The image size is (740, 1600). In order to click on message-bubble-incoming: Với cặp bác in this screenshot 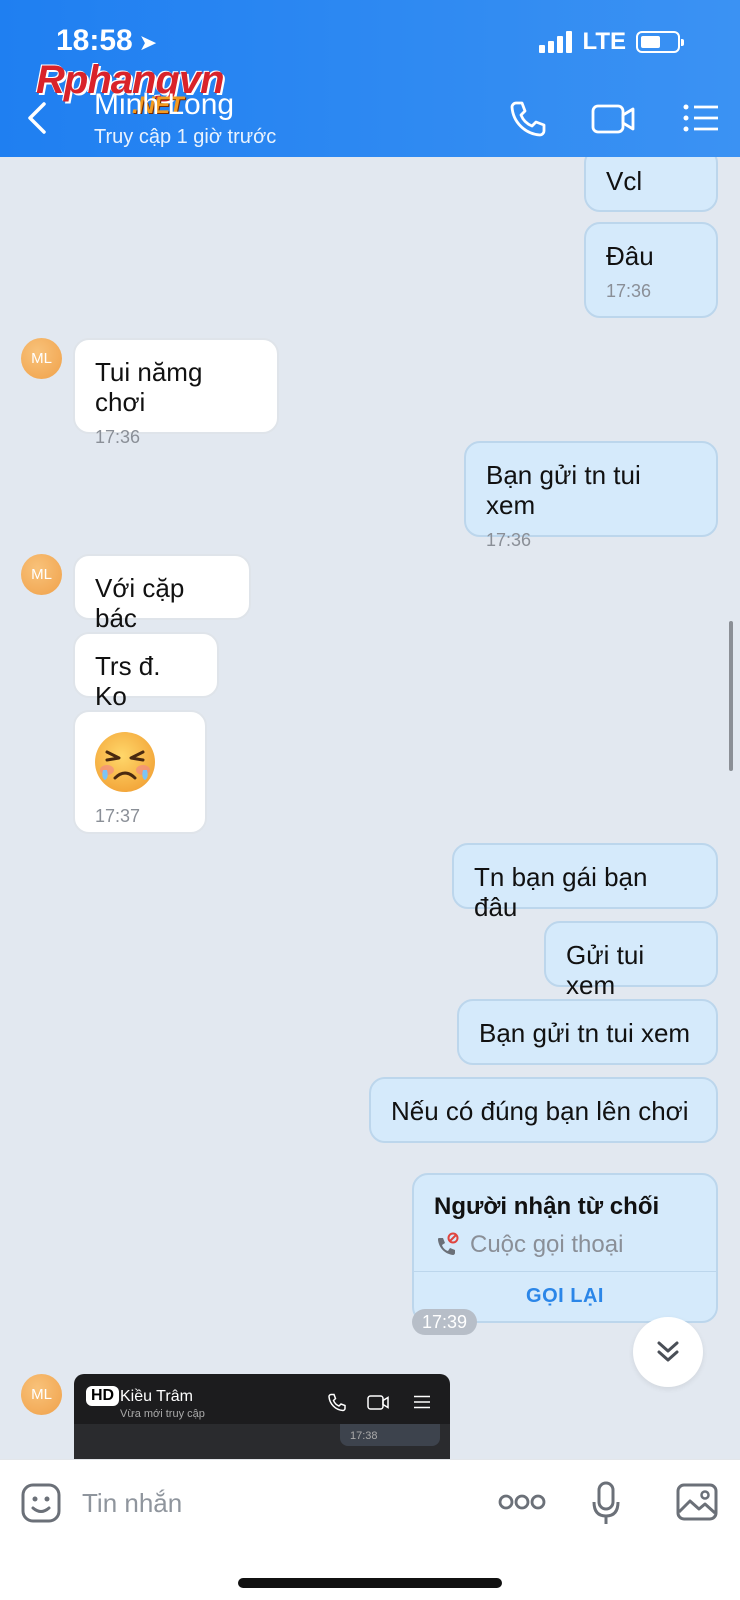, I will do `click(162, 593)`.